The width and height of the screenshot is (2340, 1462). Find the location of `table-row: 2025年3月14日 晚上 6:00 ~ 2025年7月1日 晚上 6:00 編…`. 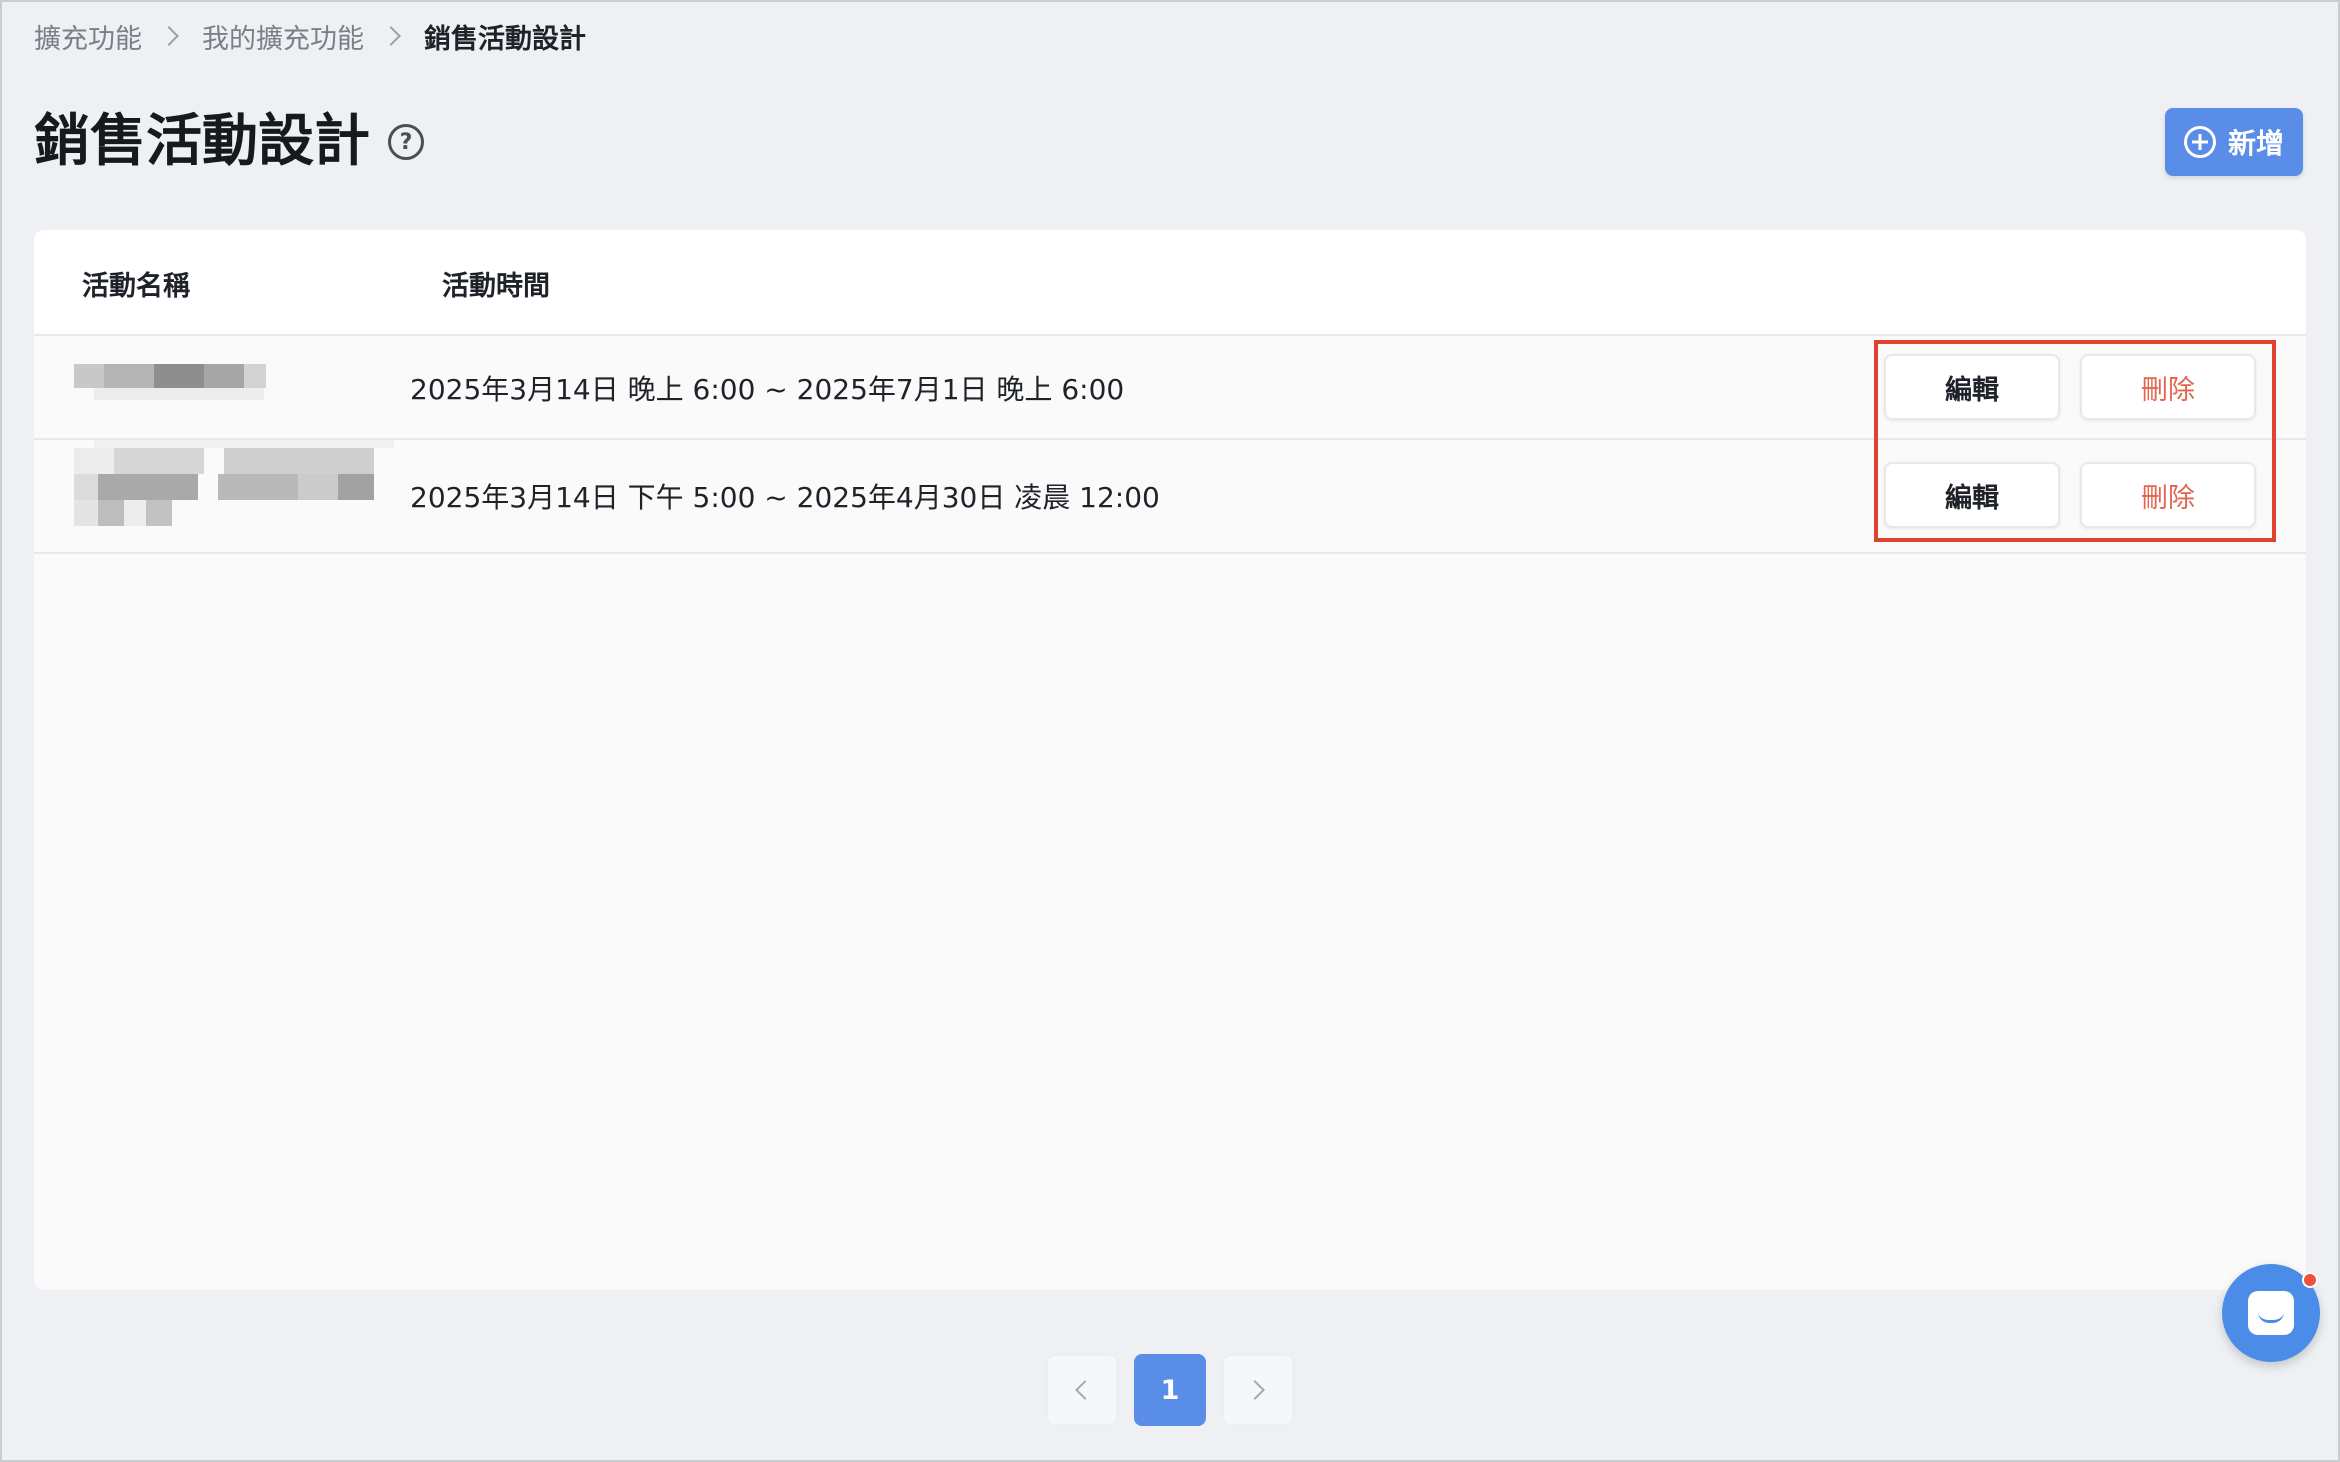

table-row: 2025年3月14日 晚上 6:00 ~ 2025年7月1日 晚上 6:00 編… is located at coordinates (1170, 388).